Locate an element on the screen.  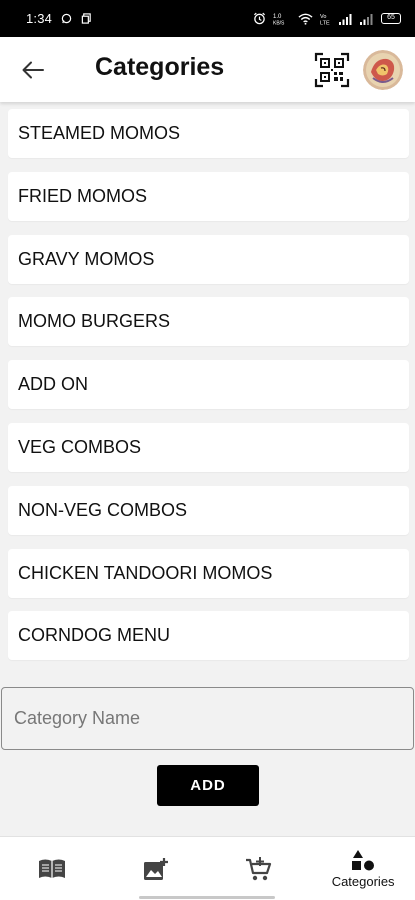
category-item: FRIED MOMOS is located at coordinates (208, 196).